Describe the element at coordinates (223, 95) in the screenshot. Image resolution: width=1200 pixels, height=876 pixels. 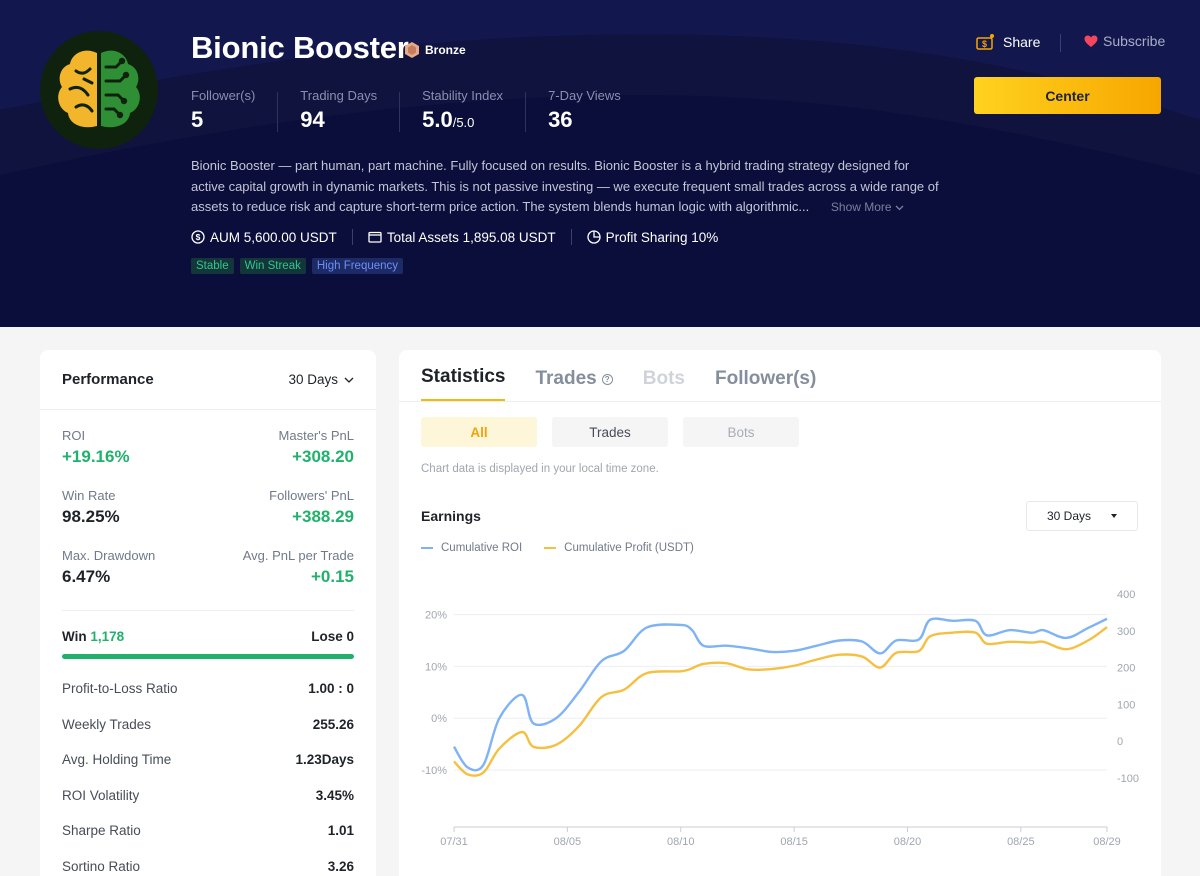
I see `stat-label: Follower(s)` at that location.